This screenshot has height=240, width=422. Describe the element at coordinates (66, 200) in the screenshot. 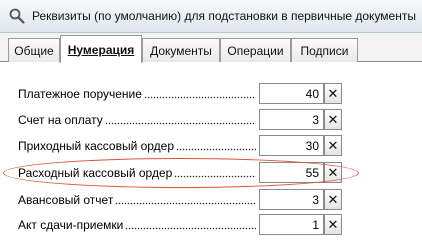

I see `row-label: Авансовый отчет` at that location.